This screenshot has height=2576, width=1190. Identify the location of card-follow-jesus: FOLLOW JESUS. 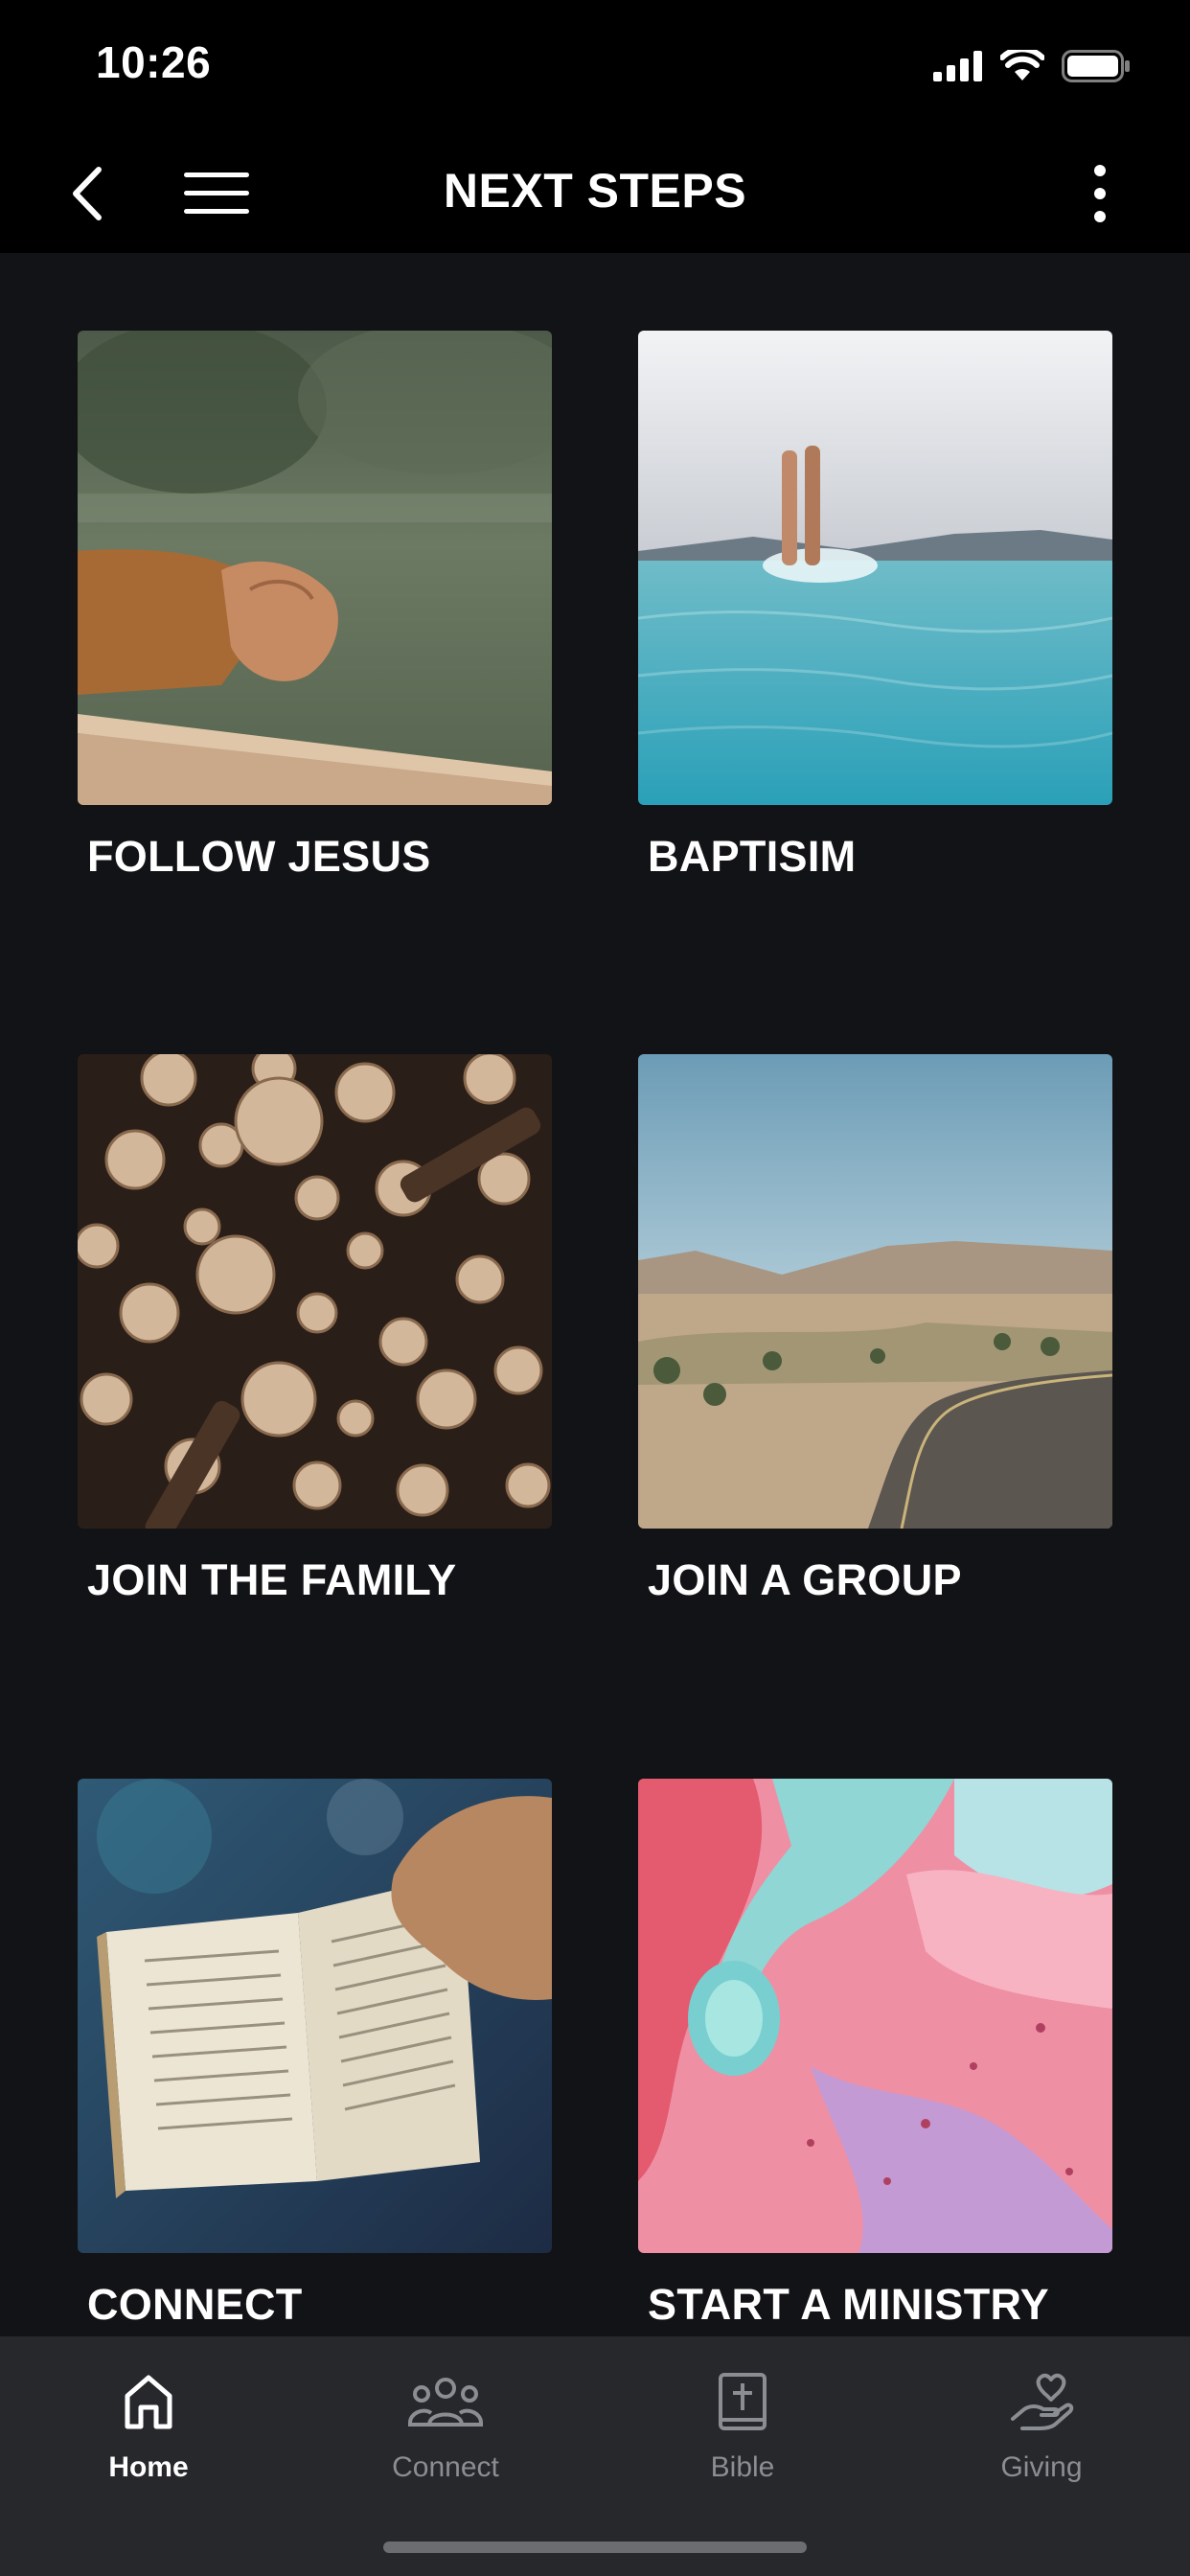
(315, 606).